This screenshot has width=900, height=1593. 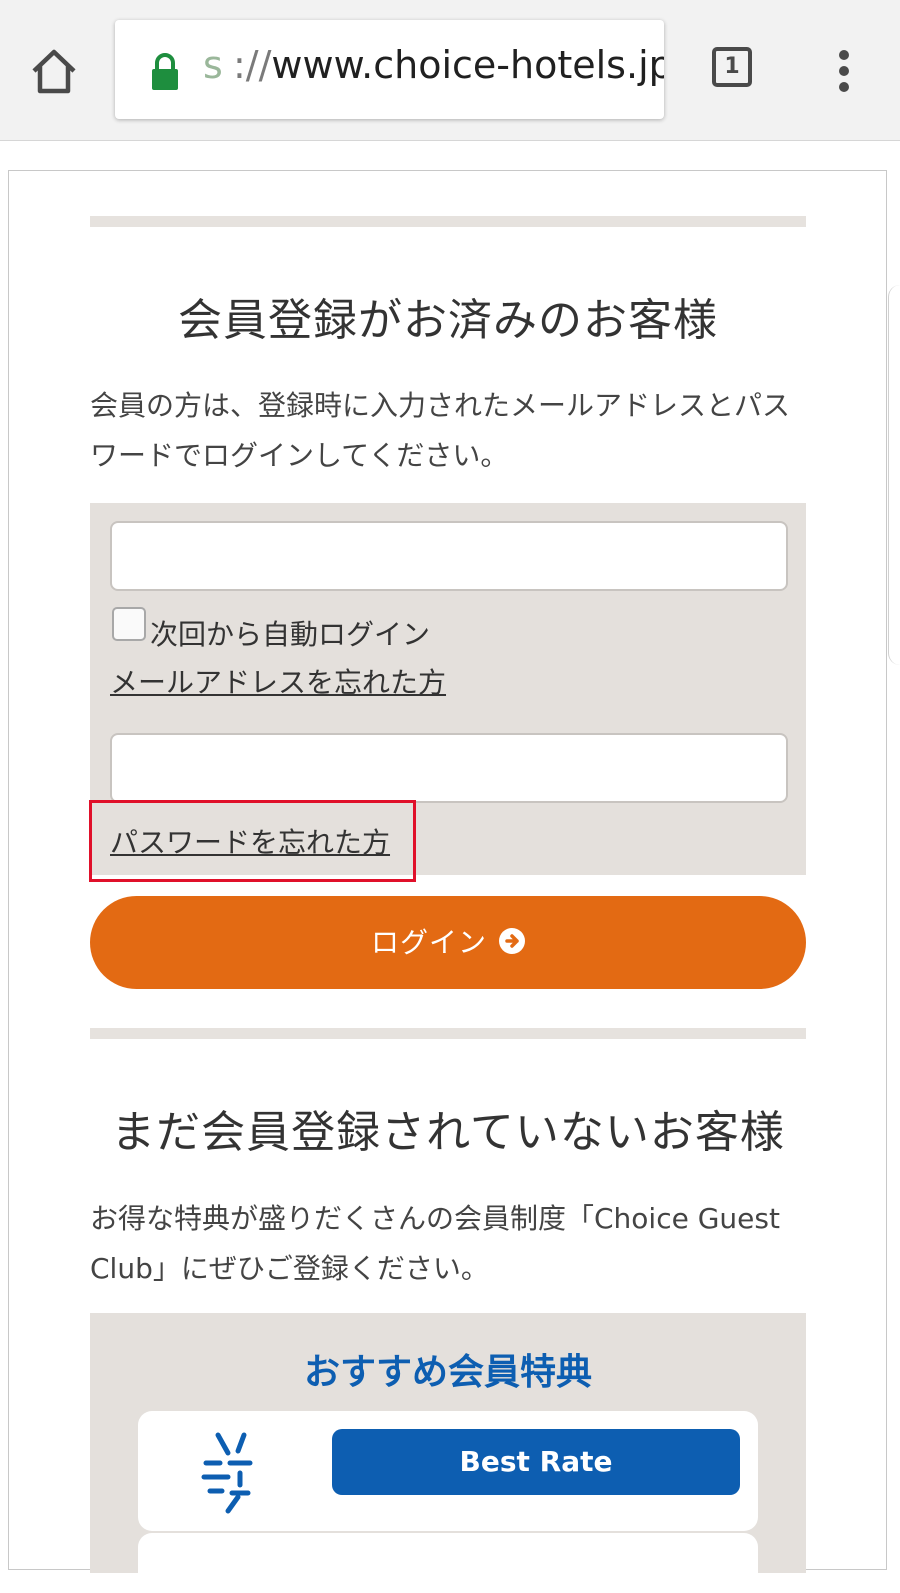 What do you see at coordinates (54, 71) in the screenshot?
I see `home-icon` at bounding box center [54, 71].